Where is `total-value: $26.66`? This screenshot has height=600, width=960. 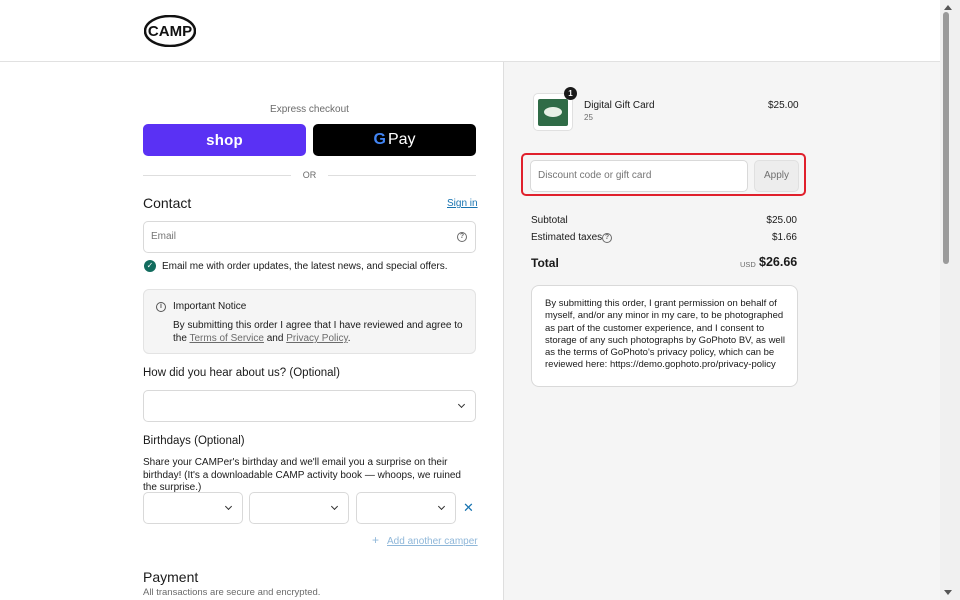 total-value: $26.66 is located at coordinates (778, 262).